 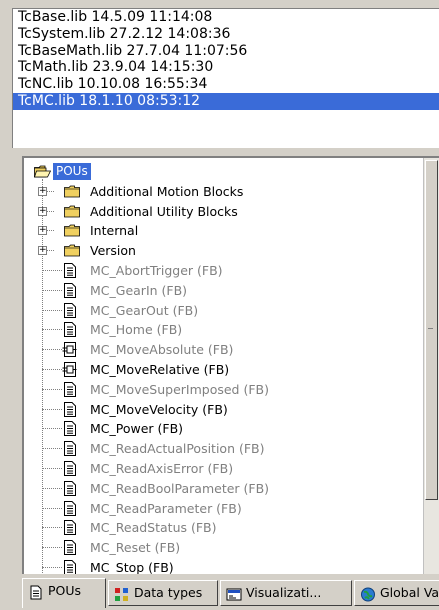 What do you see at coordinates (139, 290) in the screenshot?
I see `tree-pou-label: MC_GearIn (FB)` at bounding box center [139, 290].